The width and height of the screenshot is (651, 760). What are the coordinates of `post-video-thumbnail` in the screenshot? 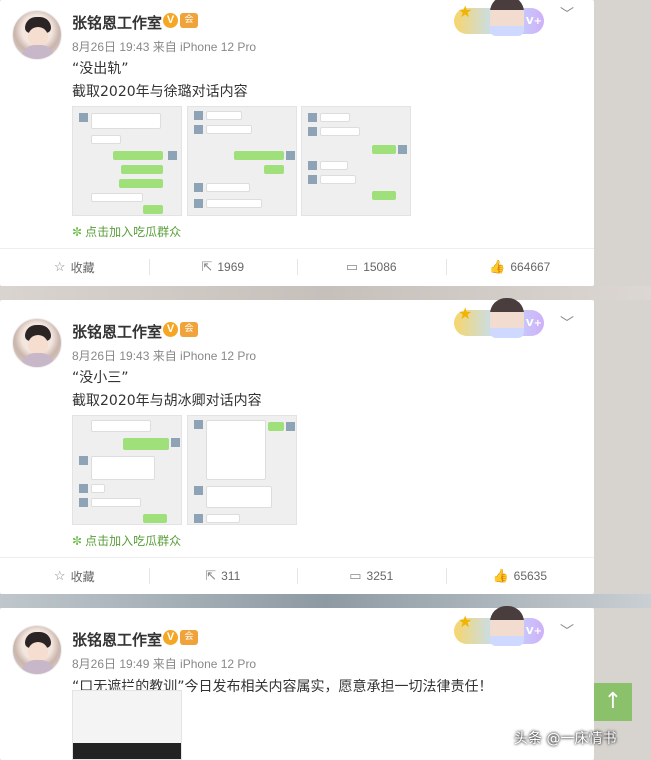 It's located at (127, 725).